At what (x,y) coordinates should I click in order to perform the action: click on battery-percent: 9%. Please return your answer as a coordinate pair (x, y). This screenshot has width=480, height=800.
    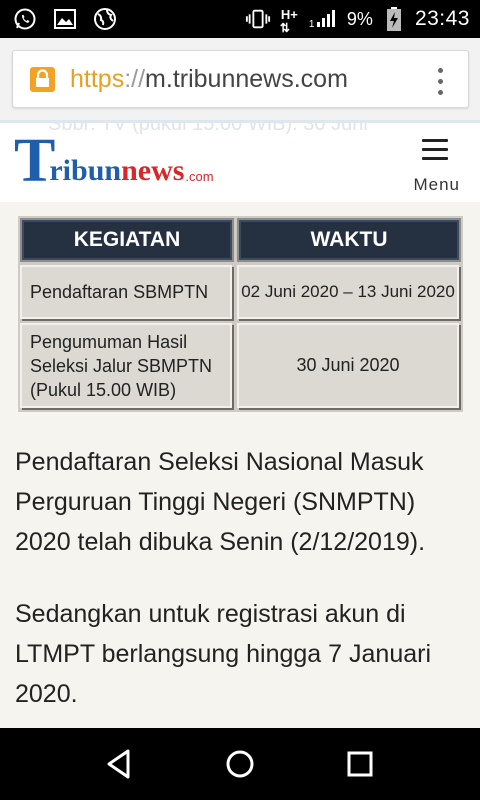
    Looking at the image, I should click on (359, 18).